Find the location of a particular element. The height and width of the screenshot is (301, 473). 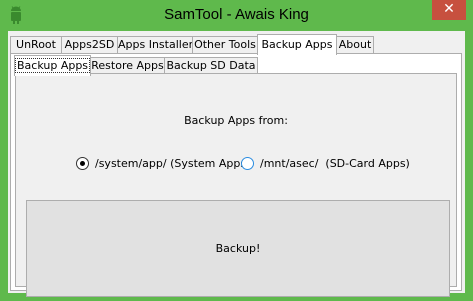

radio-sdcard-apps-label: /mnt/asec/ (SD-Card Apps) is located at coordinates (335, 163).